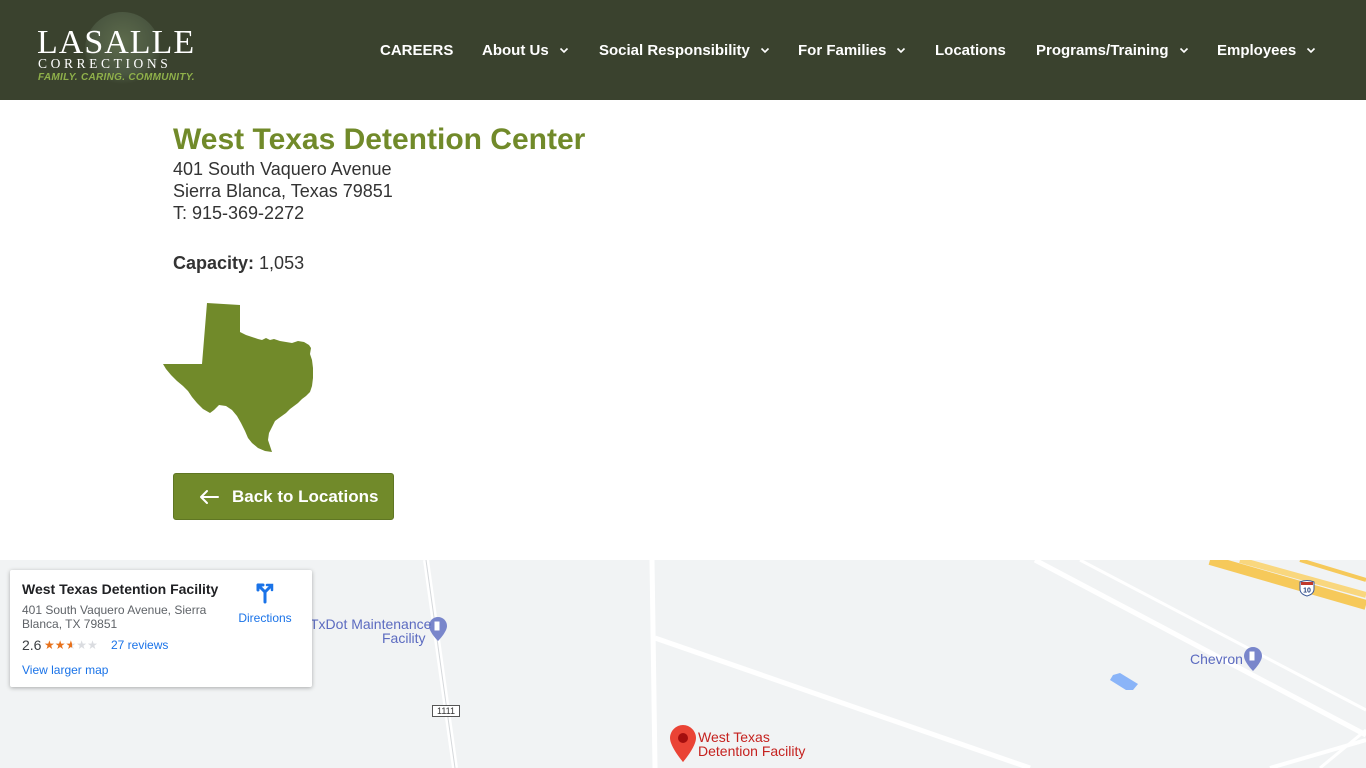 The width and height of the screenshot is (1366, 768). Describe the element at coordinates (214, 263) in the screenshot. I see `capacity-label: Capacity:` at that location.